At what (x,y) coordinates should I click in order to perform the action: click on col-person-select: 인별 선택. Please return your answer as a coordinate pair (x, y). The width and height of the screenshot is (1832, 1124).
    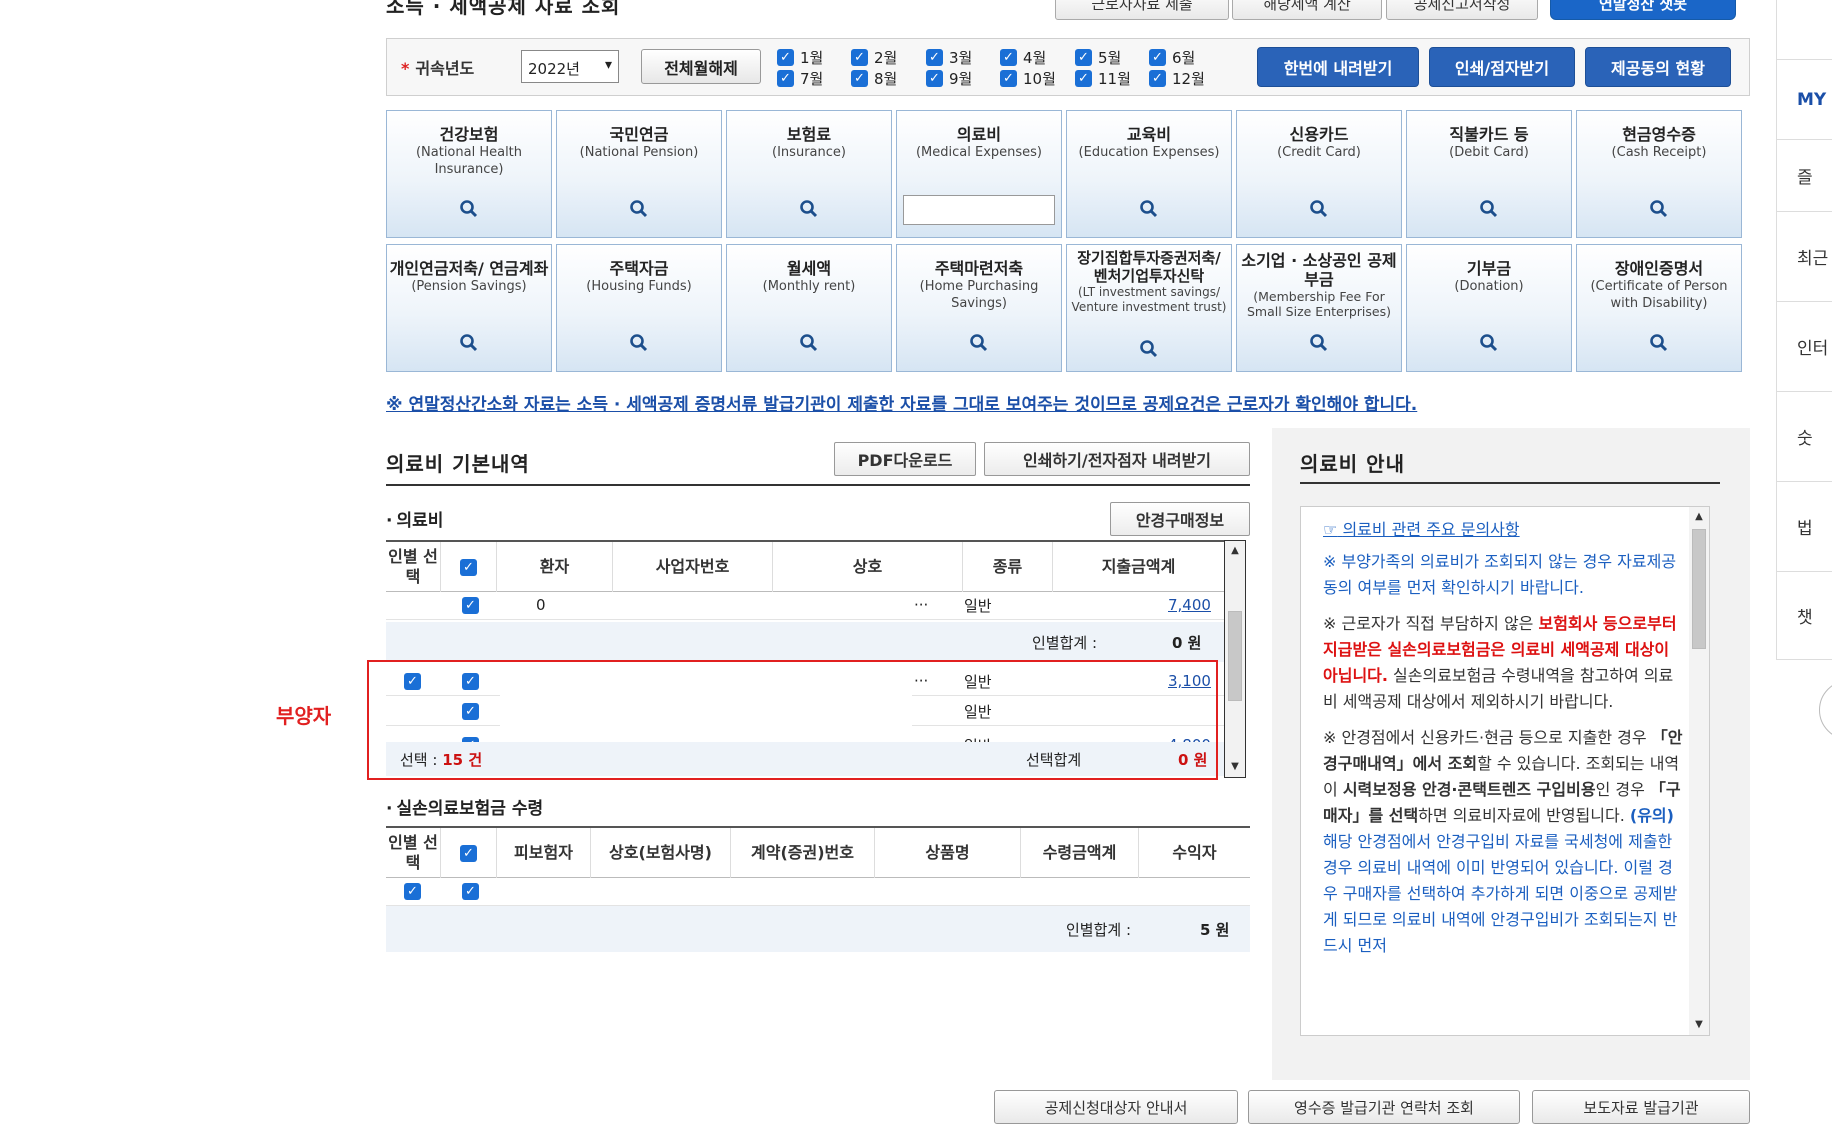
    Looking at the image, I should click on (413, 852).